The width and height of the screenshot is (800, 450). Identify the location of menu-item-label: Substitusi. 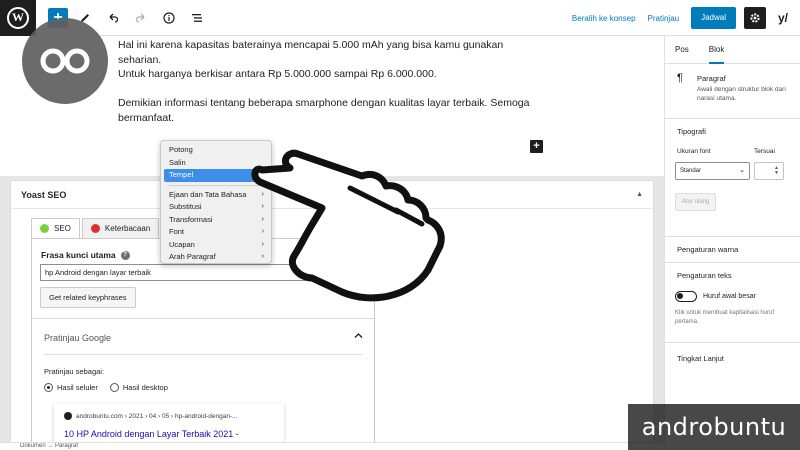
(185, 206).